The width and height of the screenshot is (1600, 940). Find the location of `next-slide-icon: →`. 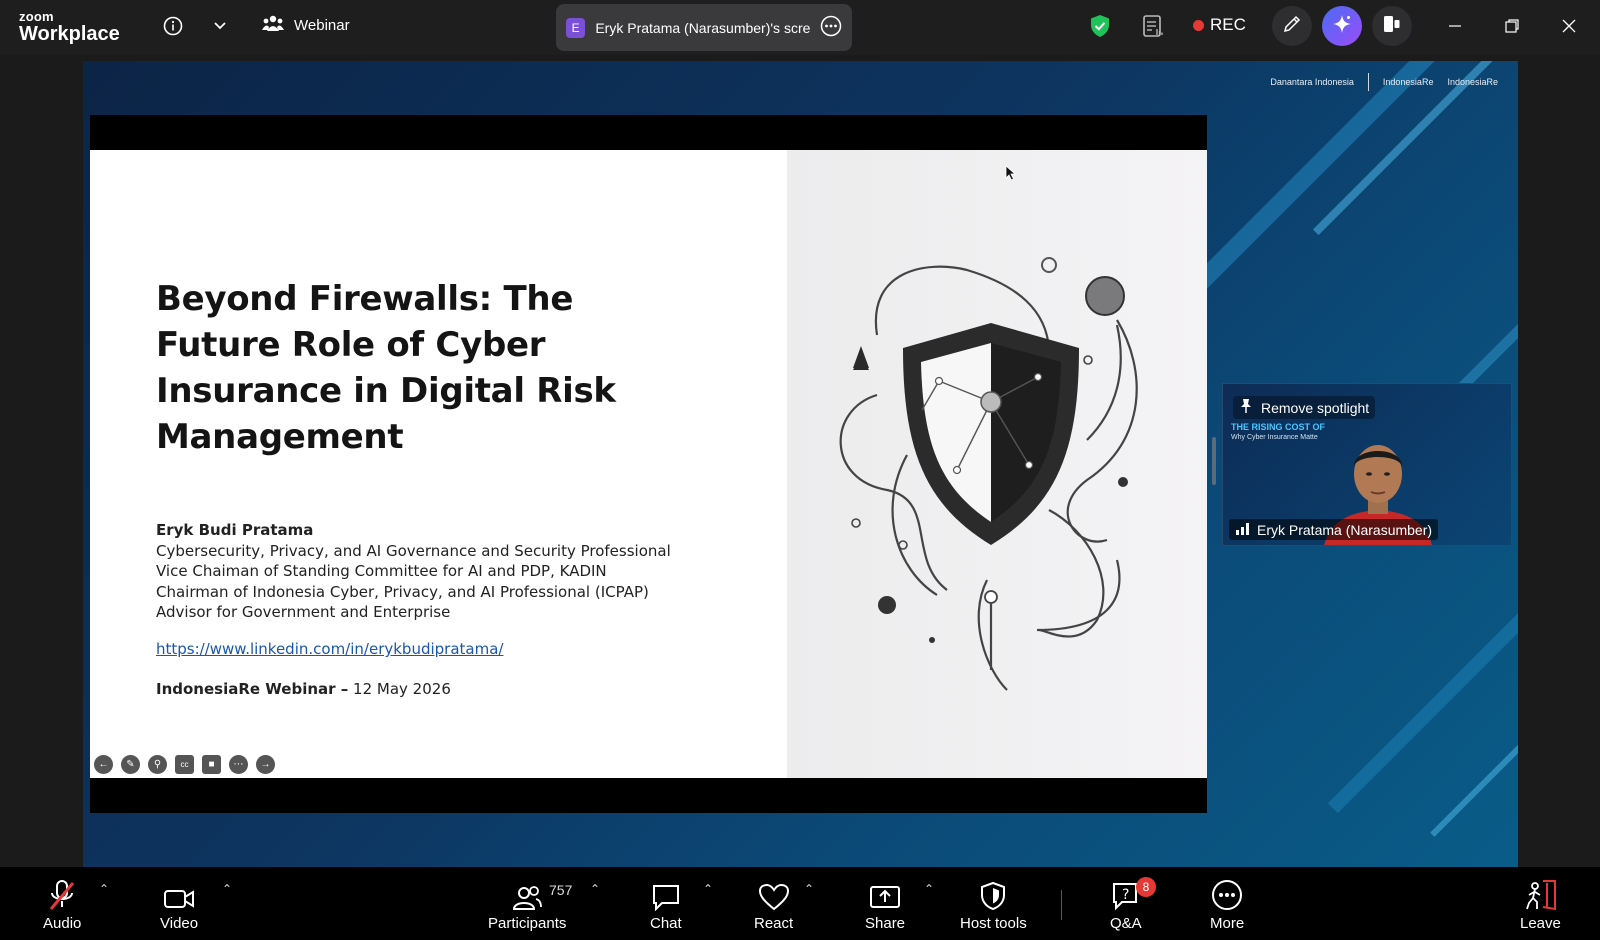

next-slide-icon: → is located at coordinates (265, 764).